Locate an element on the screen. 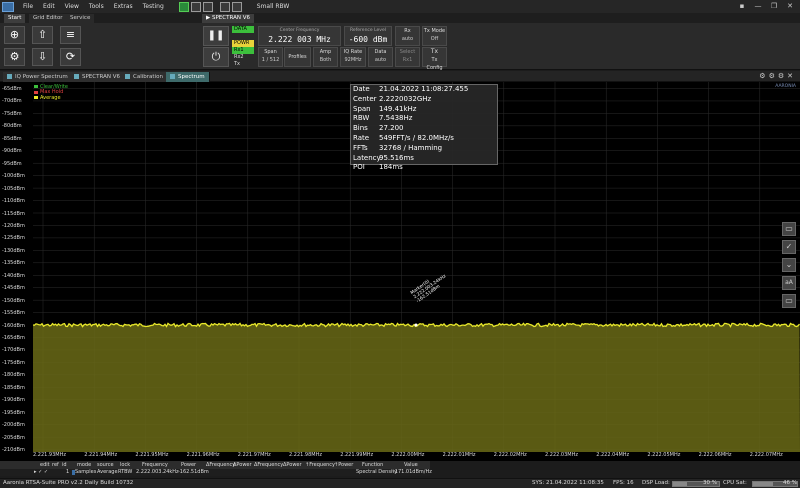 The image size is (800, 488). row-lock: RTBW is located at coordinates (125, 472).